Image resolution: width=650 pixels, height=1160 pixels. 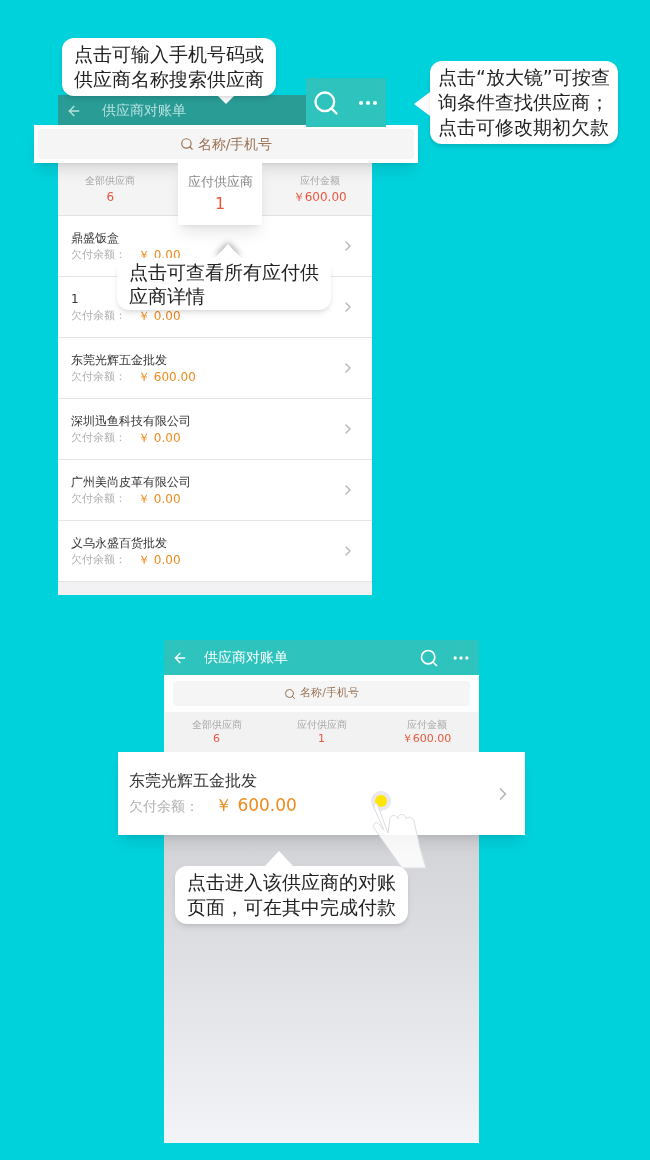 What do you see at coordinates (291, 895) in the screenshot?
I see `hint-tooltip: 点击进入该供应商的对账 页面，可在其中完成付款` at bounding box center [291, 895].